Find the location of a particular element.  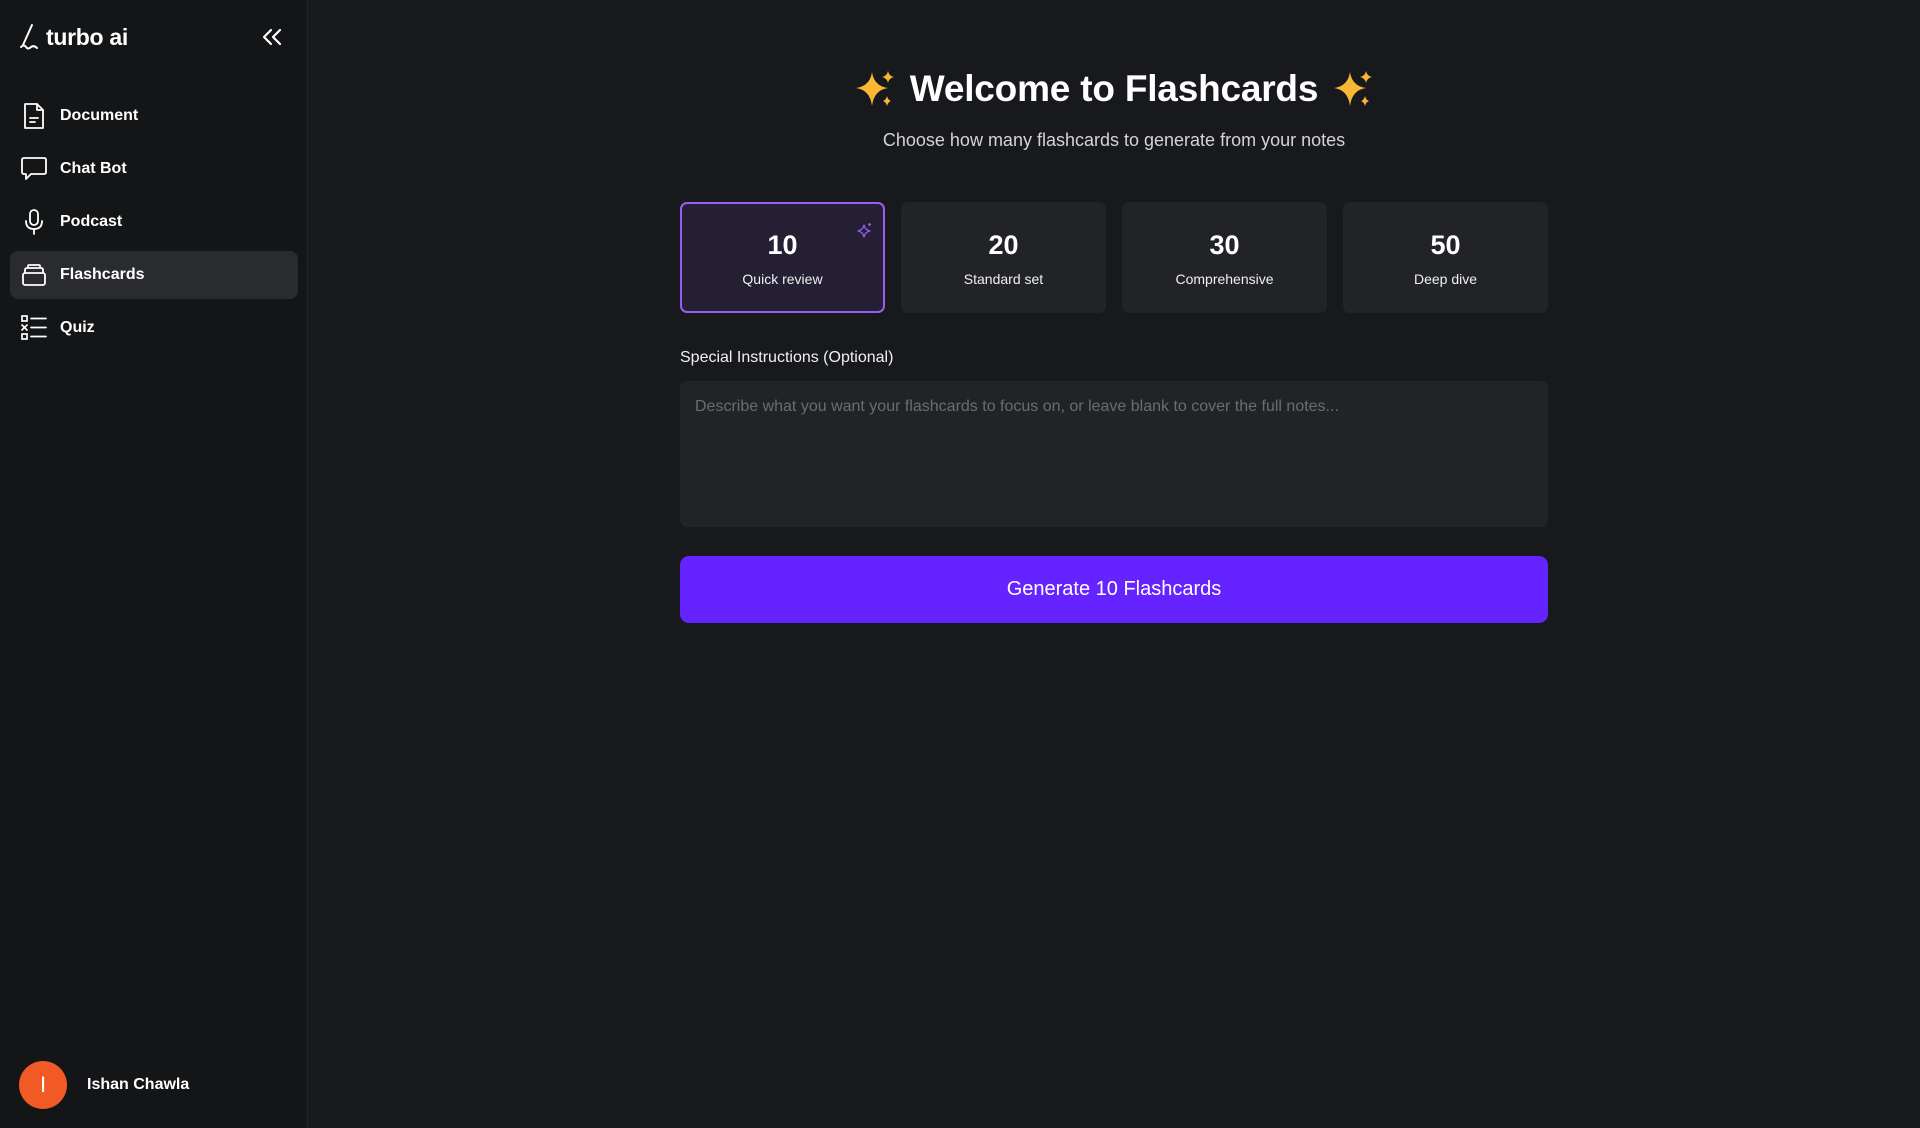

sidebar-item-chat-bot: Chat Bot is located at coordinates (154, 169).